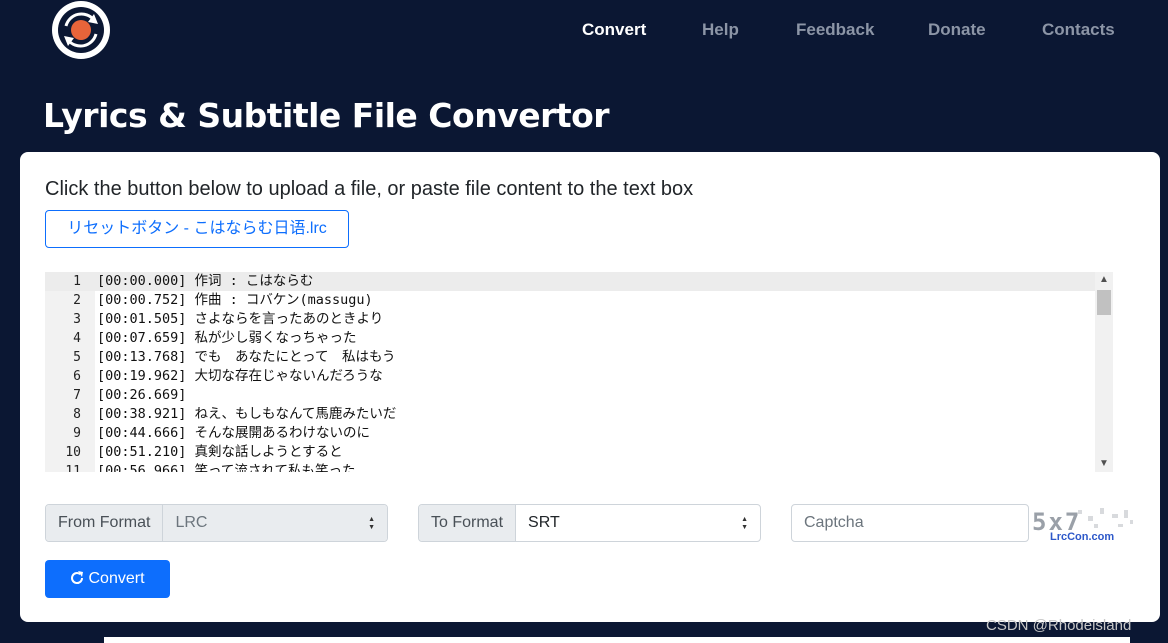 This screenshot has height=643, width=1168. I want to click on editor-line: 10 [00:51.210] 真剣な話しようとすると, so click(570, 452).